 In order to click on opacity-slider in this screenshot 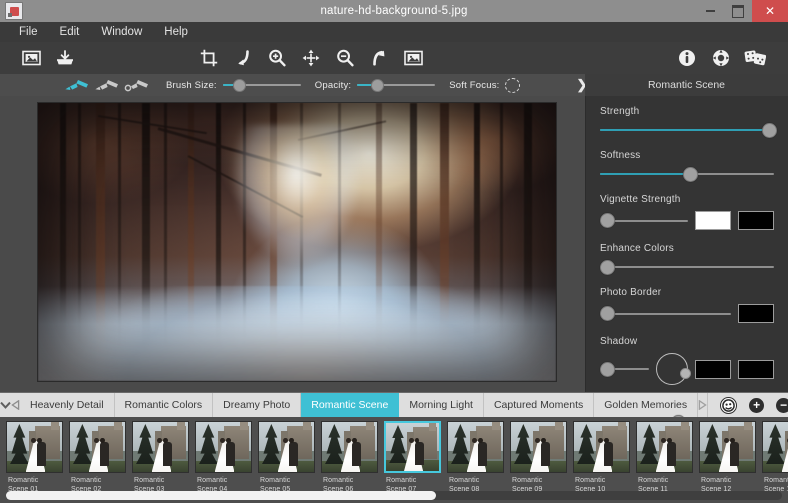, I will do `click(396, 85)`.